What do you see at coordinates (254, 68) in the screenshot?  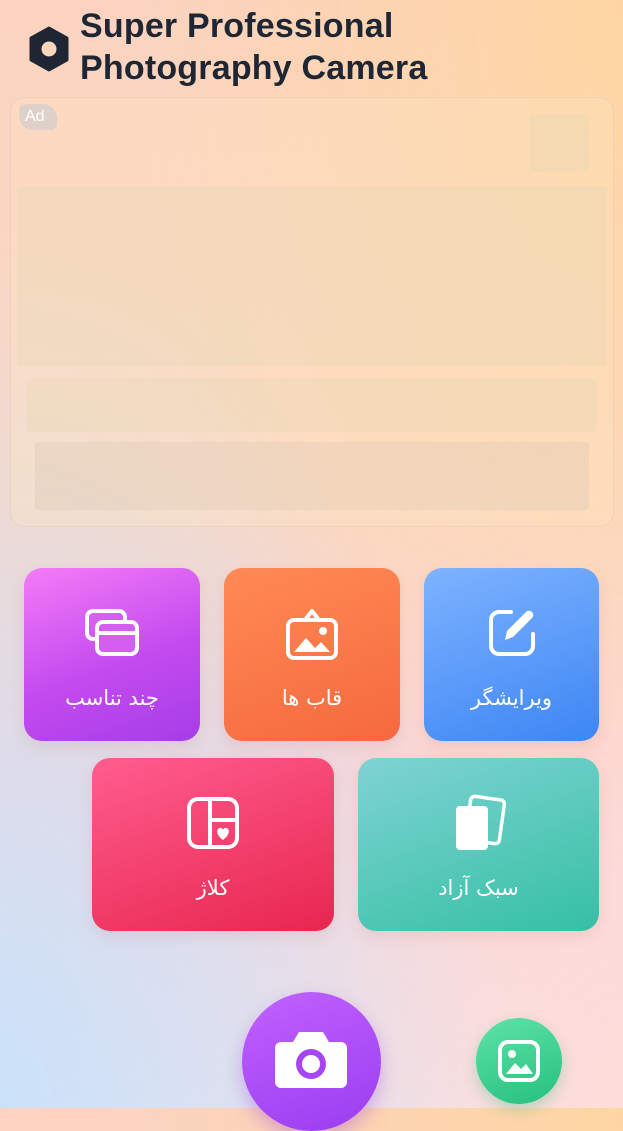 I see `app-title-line2: Photography Camera` at bounding box center [254, 68].